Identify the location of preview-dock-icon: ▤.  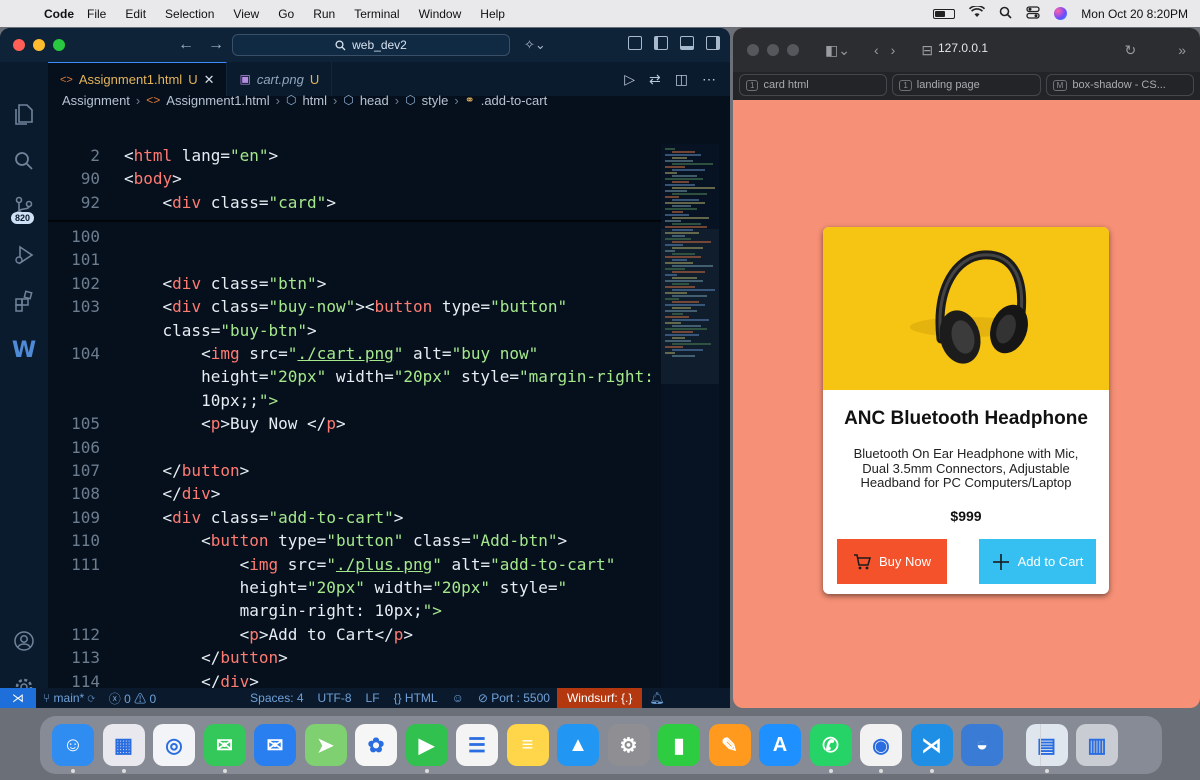
(1046, 745).